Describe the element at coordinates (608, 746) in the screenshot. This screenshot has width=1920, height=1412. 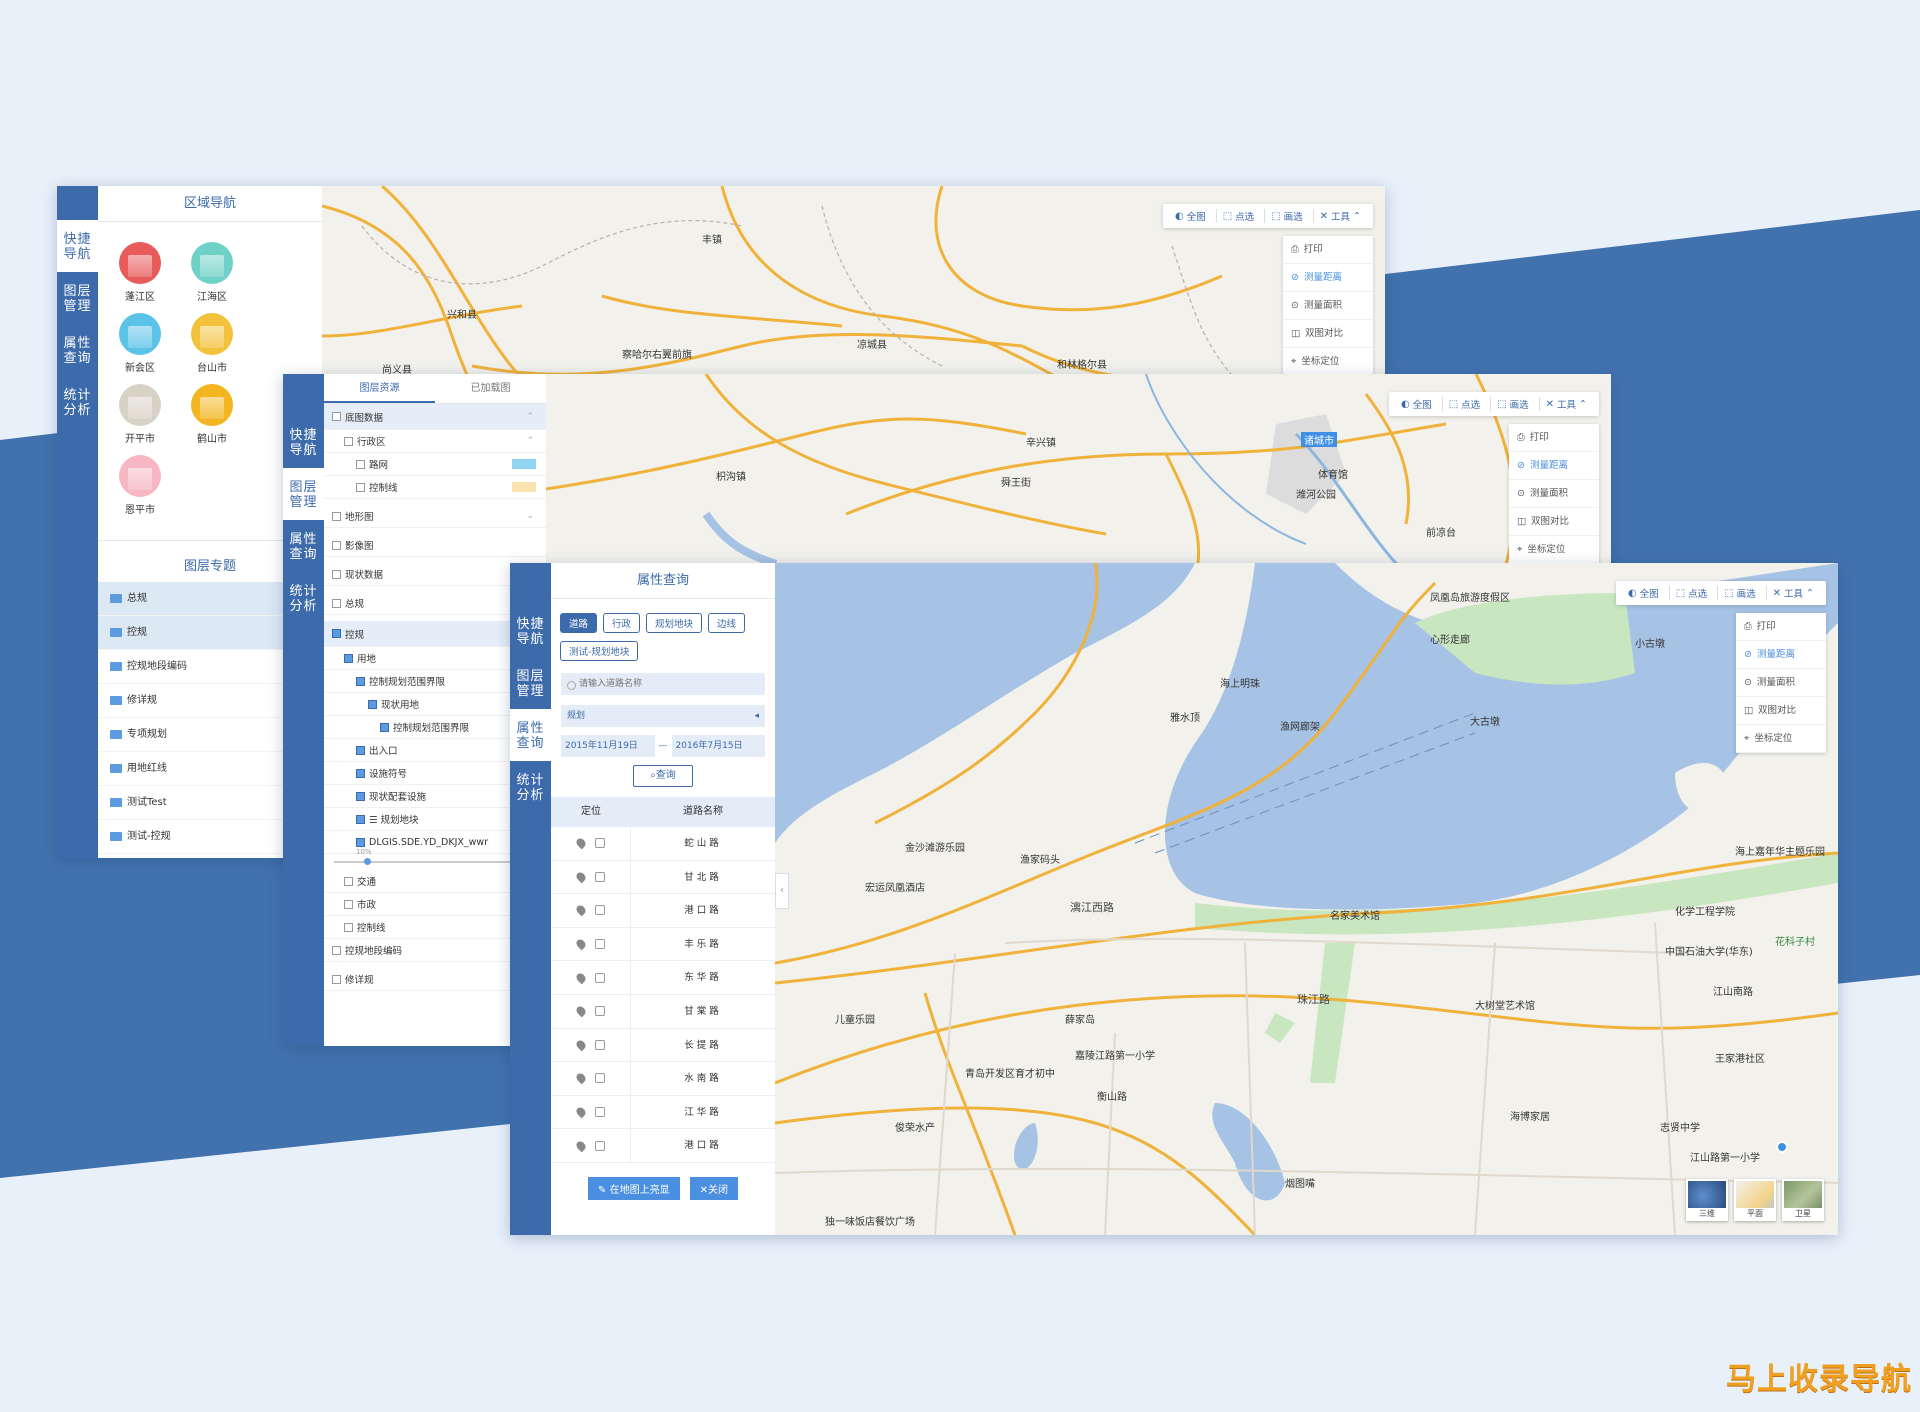
I see `date-from-input: 2015年11月19日` at that location.